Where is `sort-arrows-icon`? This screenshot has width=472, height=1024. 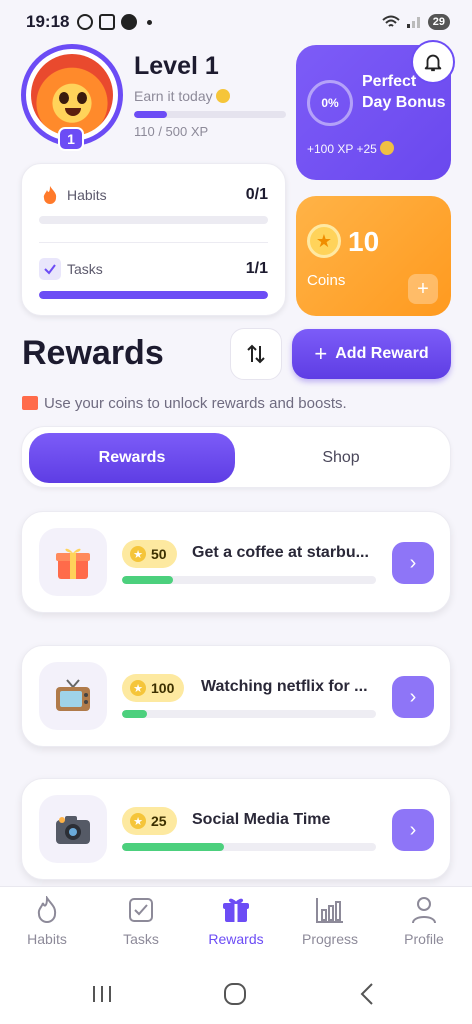 sort-arrows-icon is located at coordinates (256, 354).